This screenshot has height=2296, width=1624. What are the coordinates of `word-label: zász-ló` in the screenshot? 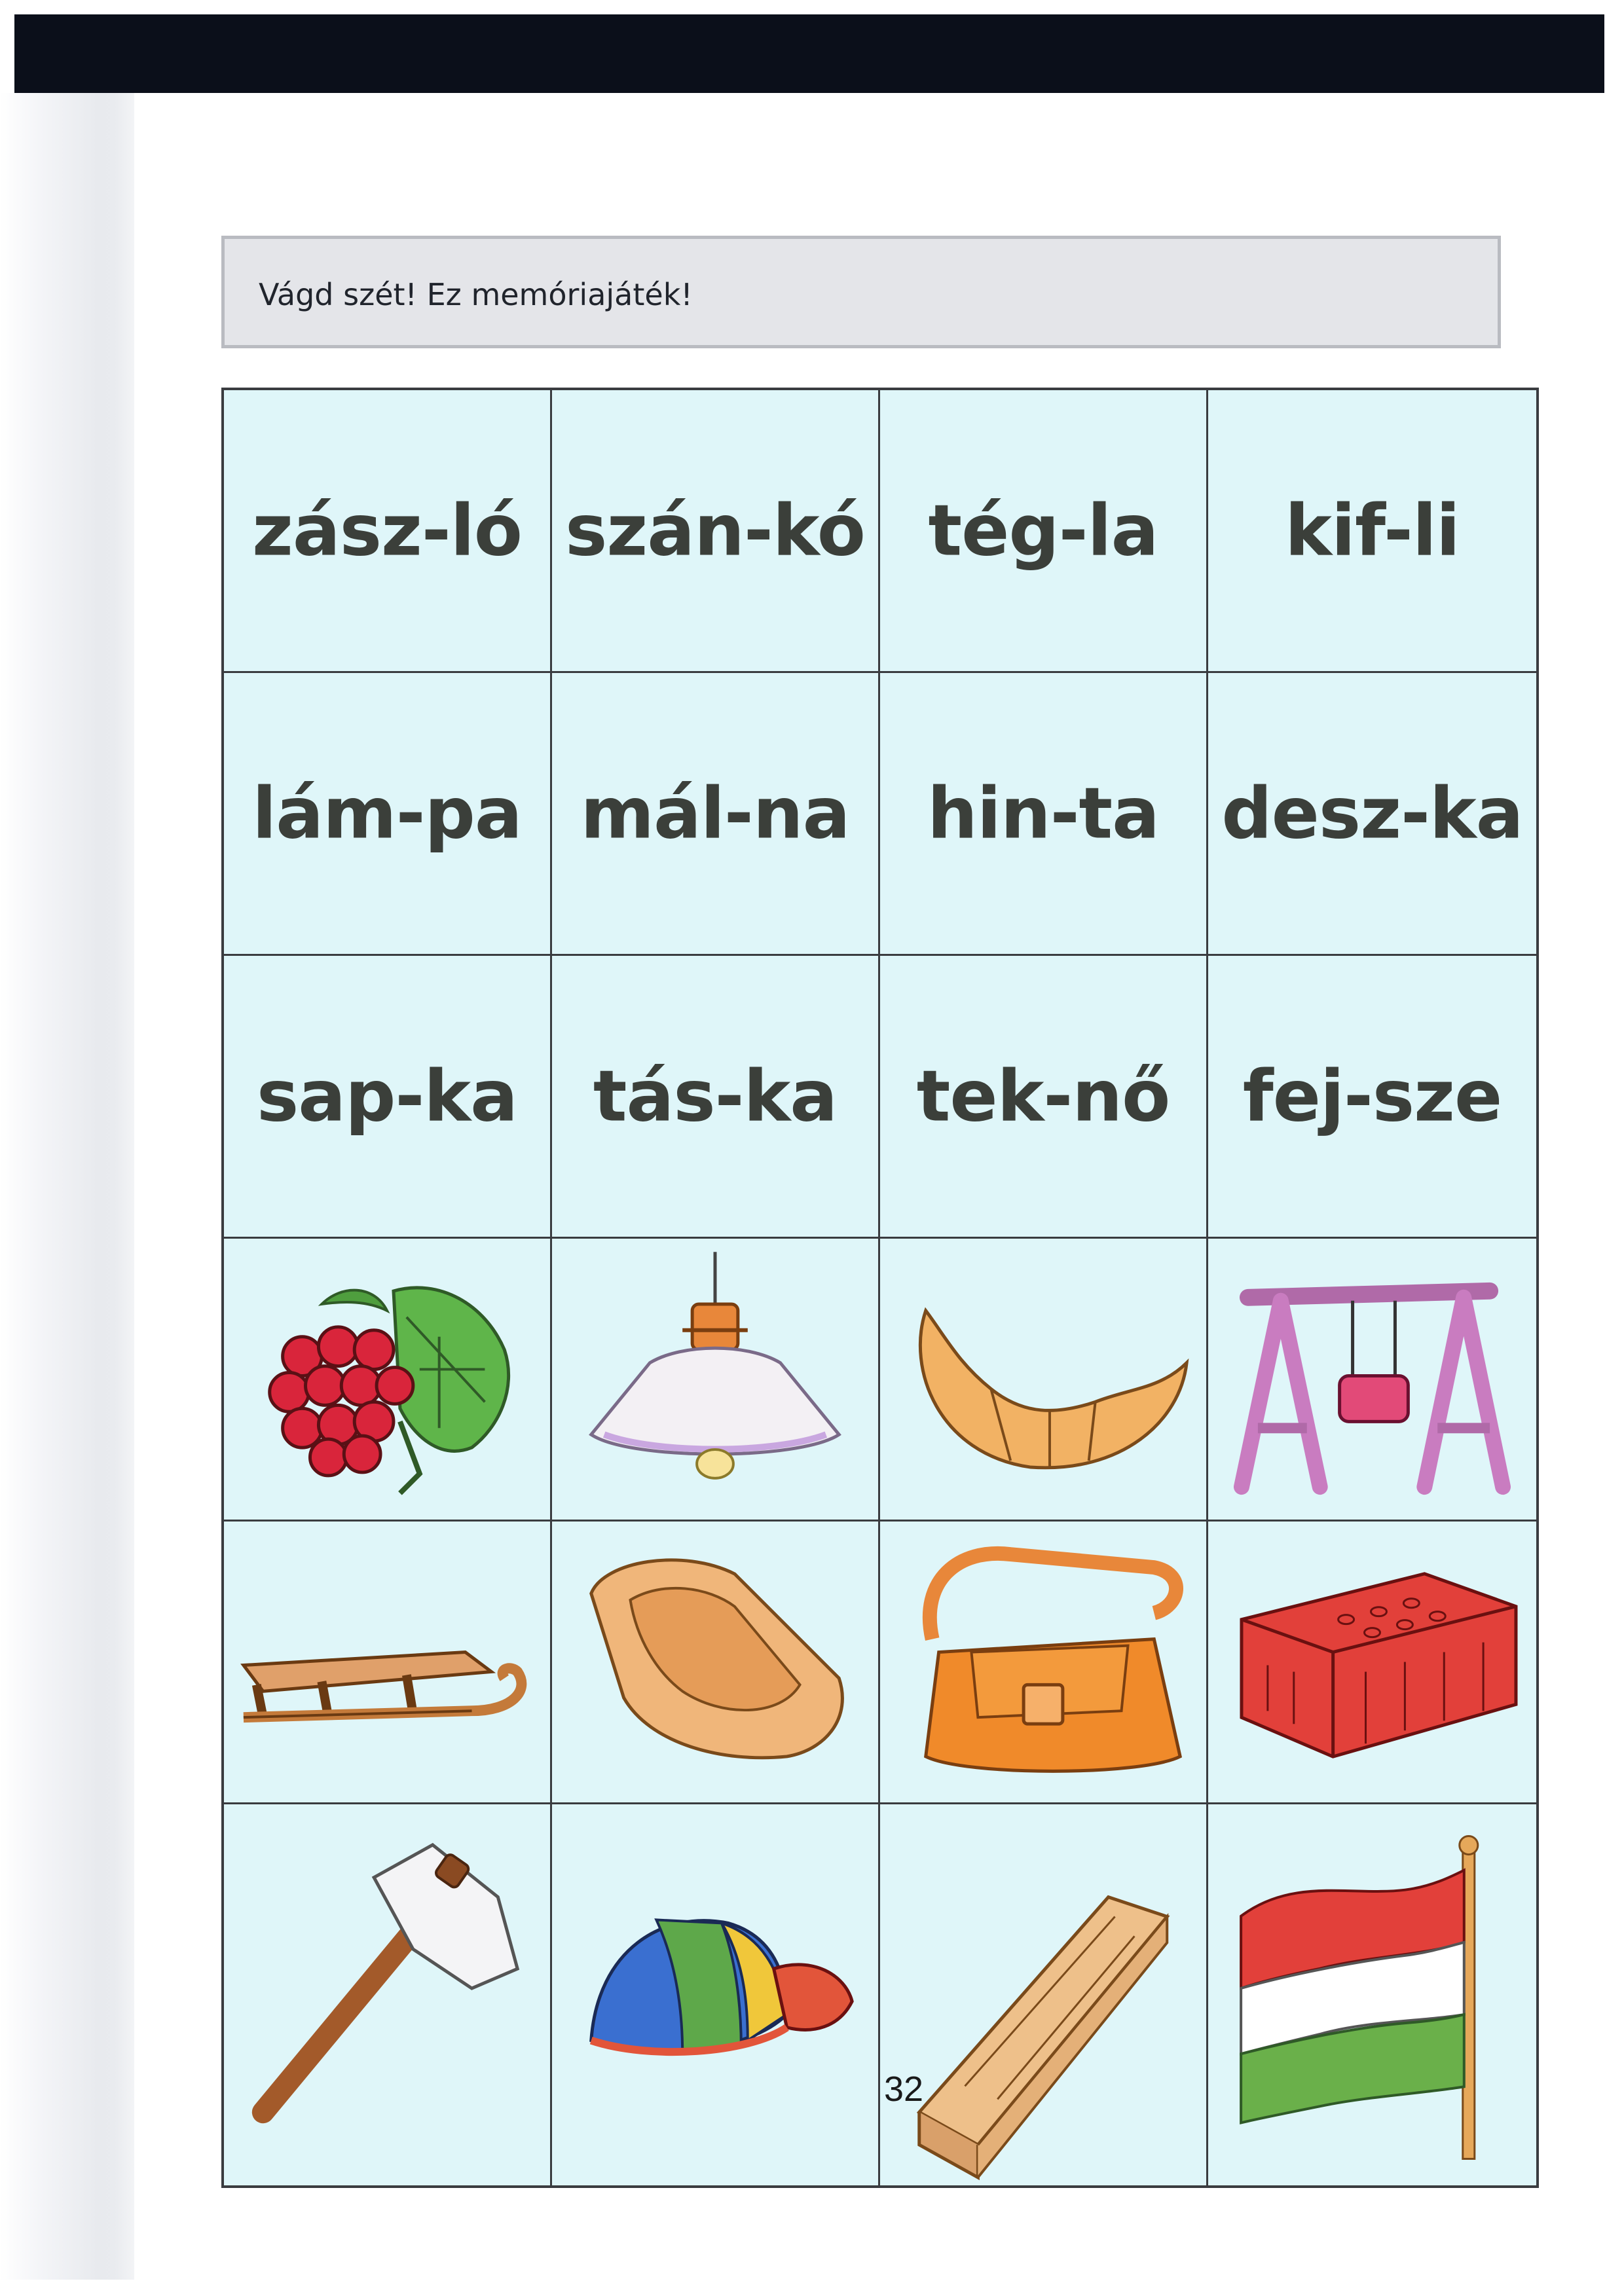 It's located at (387, 531).